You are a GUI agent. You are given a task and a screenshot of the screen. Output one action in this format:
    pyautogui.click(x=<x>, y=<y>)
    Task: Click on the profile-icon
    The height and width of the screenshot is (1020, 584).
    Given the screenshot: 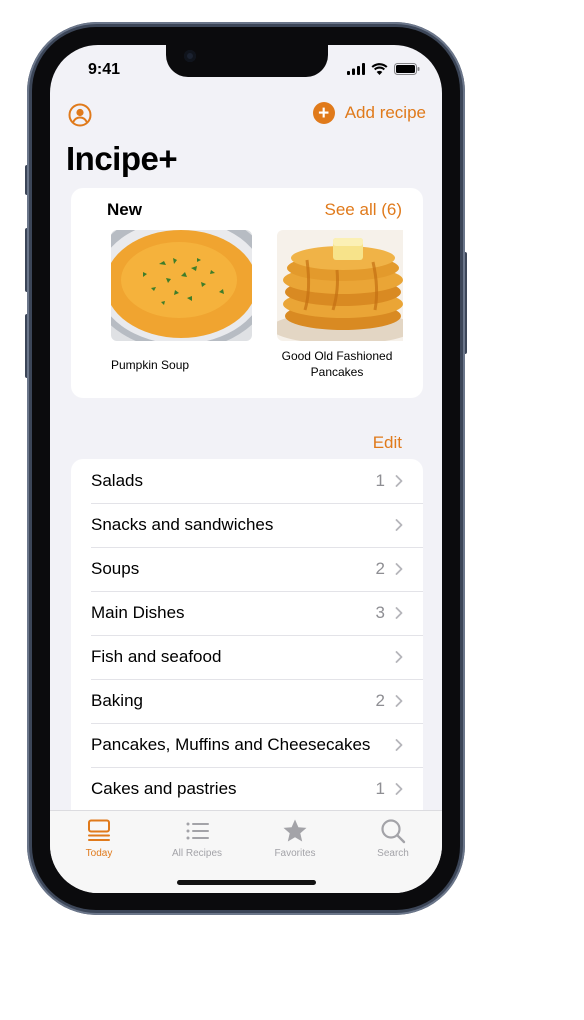 What is the action you would take?
    pyautogui.click(x=80, y=115)
    